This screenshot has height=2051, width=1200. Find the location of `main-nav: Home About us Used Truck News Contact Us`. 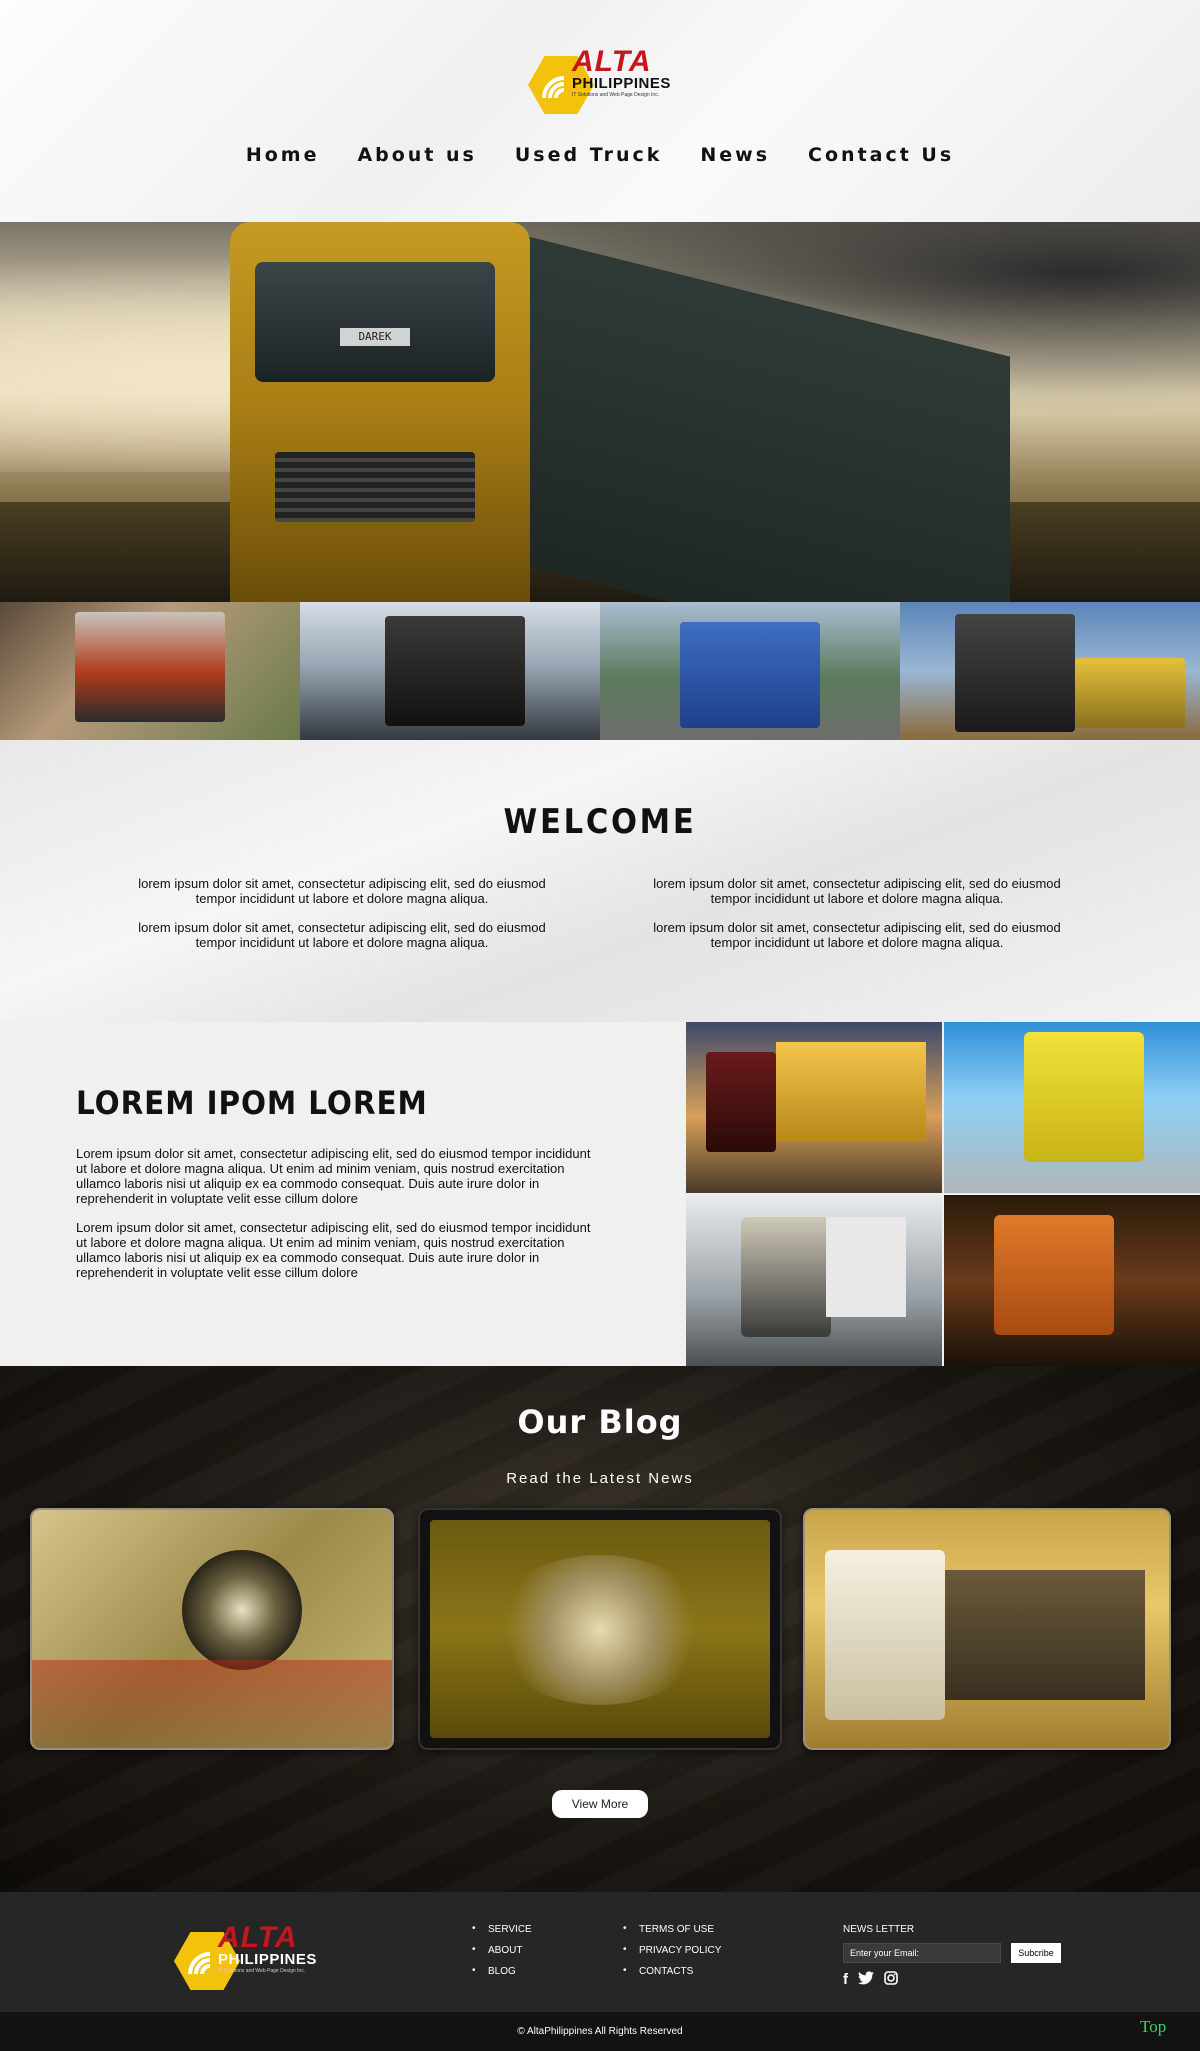

main-nav: Home About us Used Truck News Contact Us is located at coordinates (600, 155).